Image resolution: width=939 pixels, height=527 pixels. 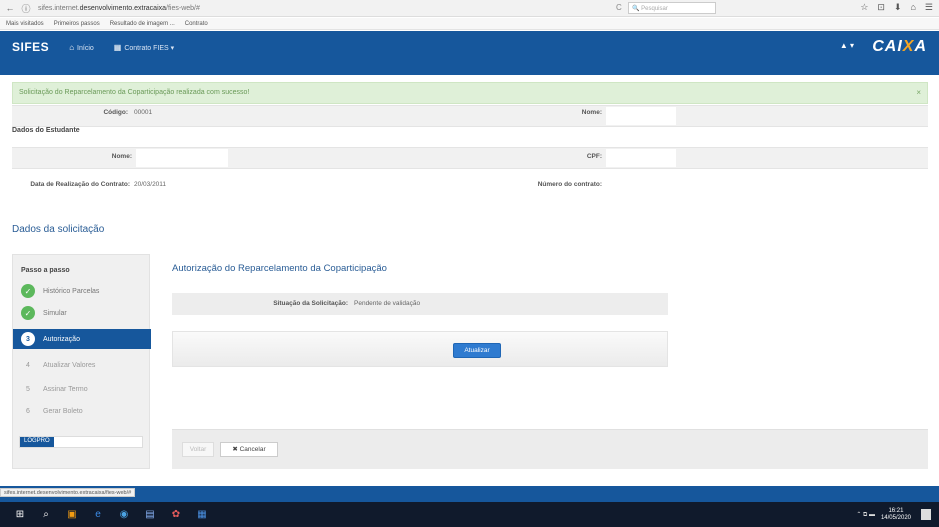 What do you see at coordinates (864, 7) in the screenshot?
I see `bookmark-star-icon: ☆` at bounding box center [864, 7].